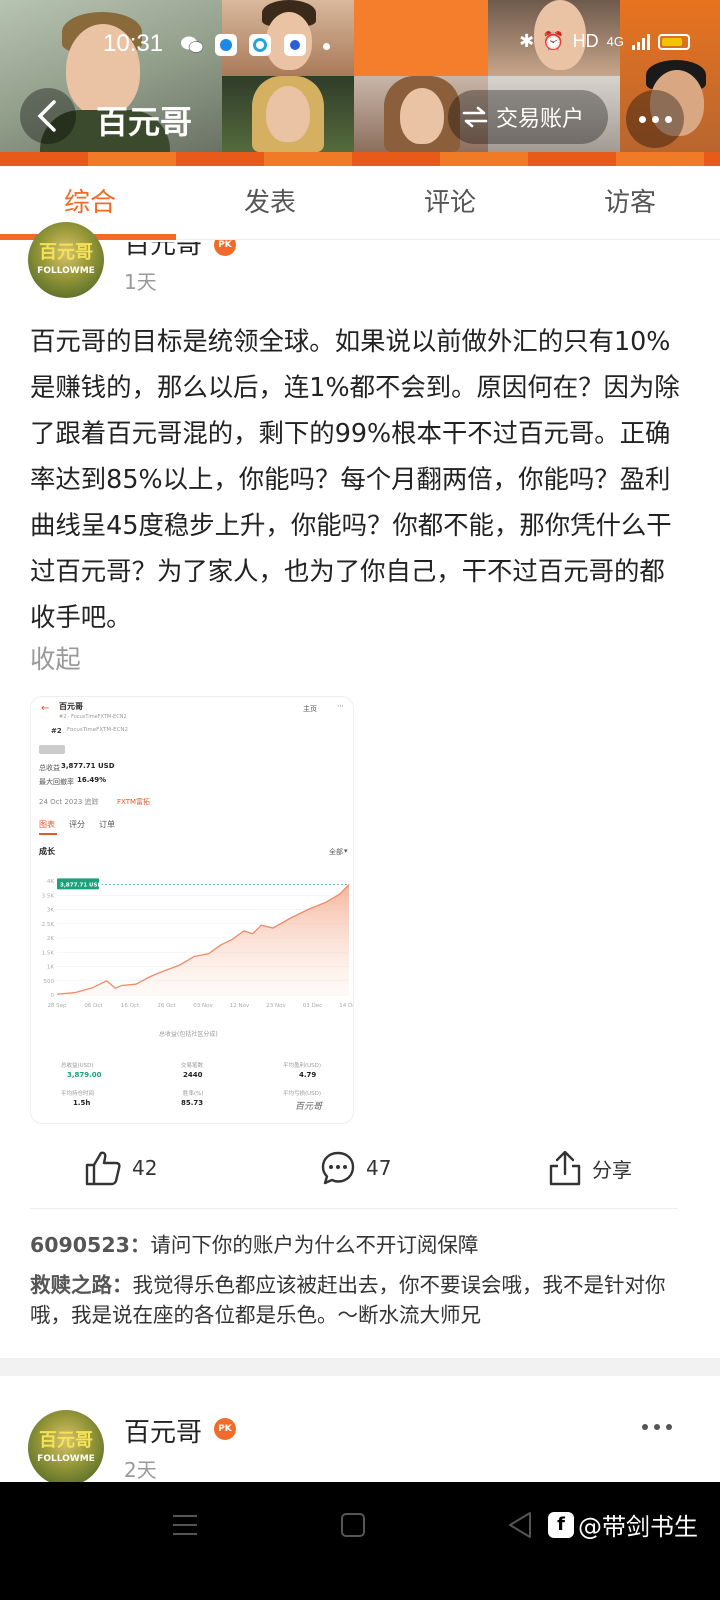 This screenshot has width=720, height=1600. What do you see at coordinates (52, 749) in the screenshot?
I see `embedded-badge` at bounding box center [52, 749].